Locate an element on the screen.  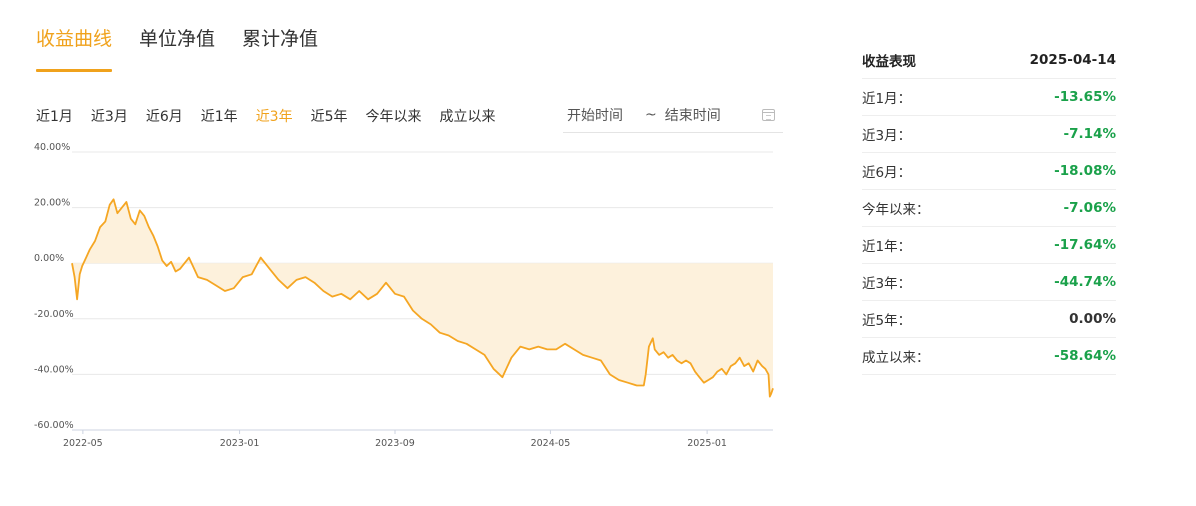
performance-row: 近5年： 0.00% is located at coordinates (989, 319).